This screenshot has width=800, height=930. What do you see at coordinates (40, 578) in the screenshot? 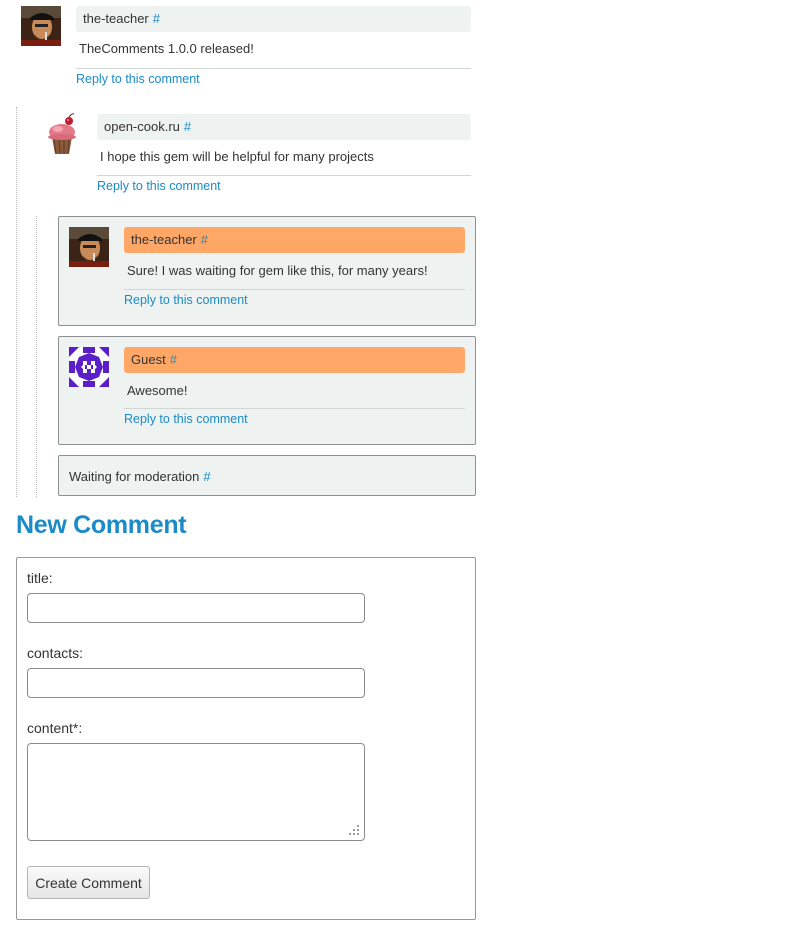
I see `title-label: title:` at bounding box center [40, 578].